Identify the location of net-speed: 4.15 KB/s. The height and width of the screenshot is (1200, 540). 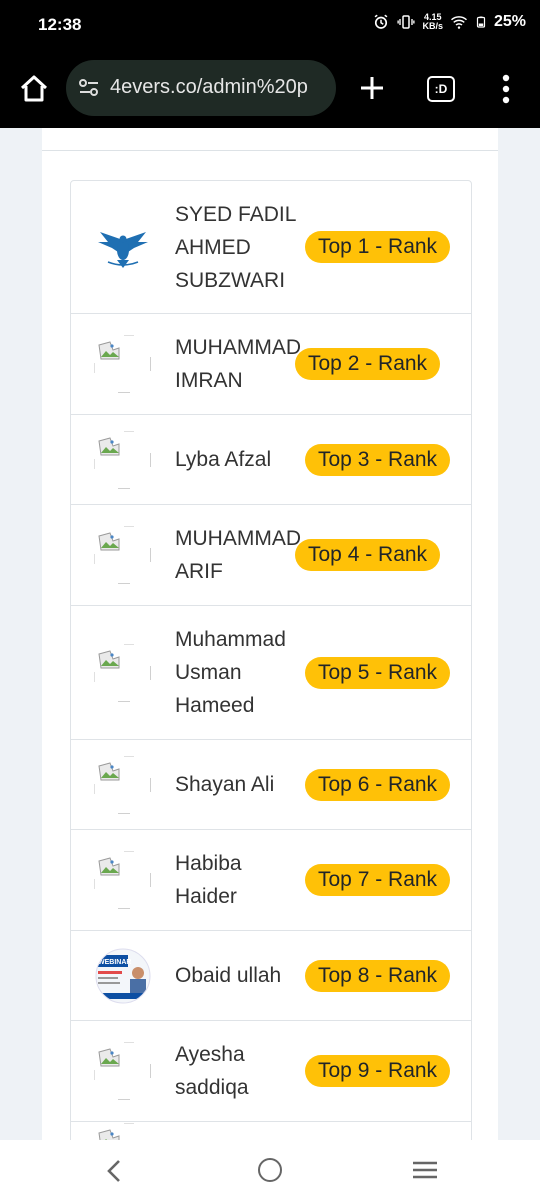
(432, 22).